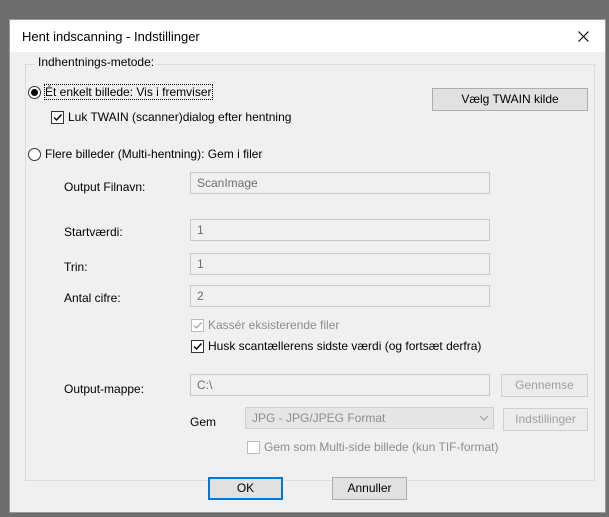  Describe the element at coordinates (253, 447) in the screenshot. I see `multipage-checkbox` at that location.